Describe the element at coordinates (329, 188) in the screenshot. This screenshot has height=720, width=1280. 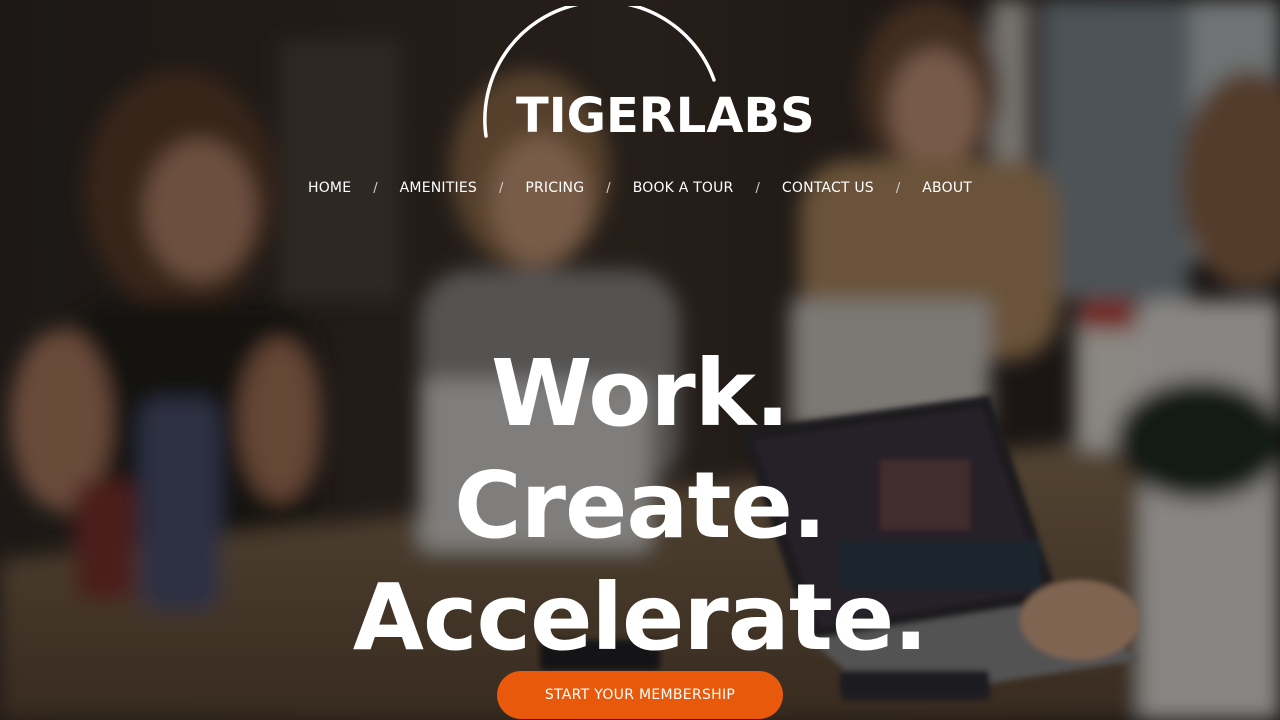
I see `nav-item-home: HOME` at that location.